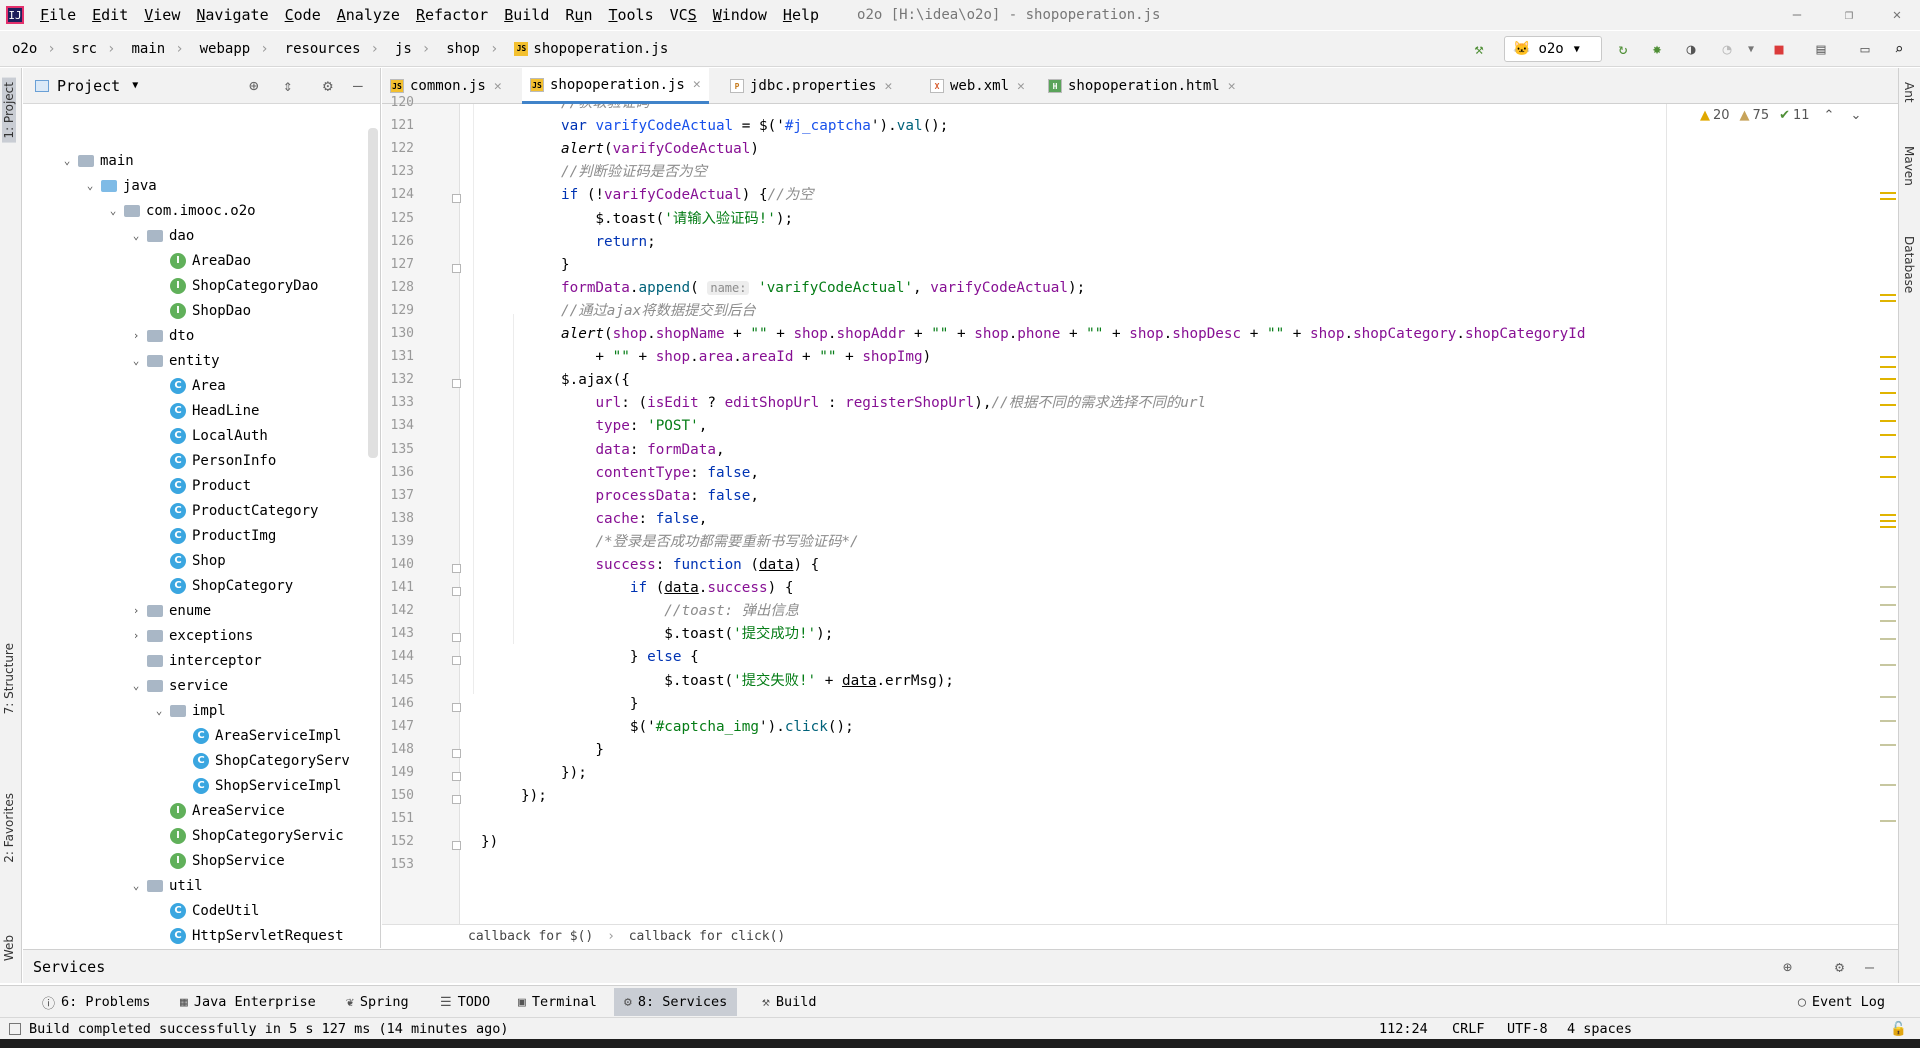 This screenshot has width=1920, height=1048. What do you see at coordinates (468, 49) in the screenshot?
I see `breadcrumb-item: shop ›` at bounding box center [468, 49].